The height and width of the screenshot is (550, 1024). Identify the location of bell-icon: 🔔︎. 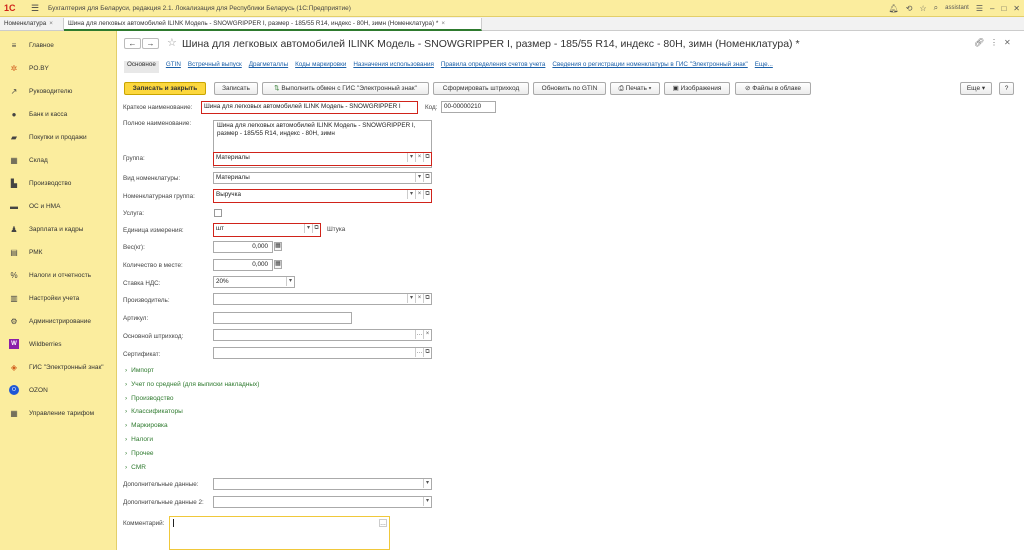
(894, 8).